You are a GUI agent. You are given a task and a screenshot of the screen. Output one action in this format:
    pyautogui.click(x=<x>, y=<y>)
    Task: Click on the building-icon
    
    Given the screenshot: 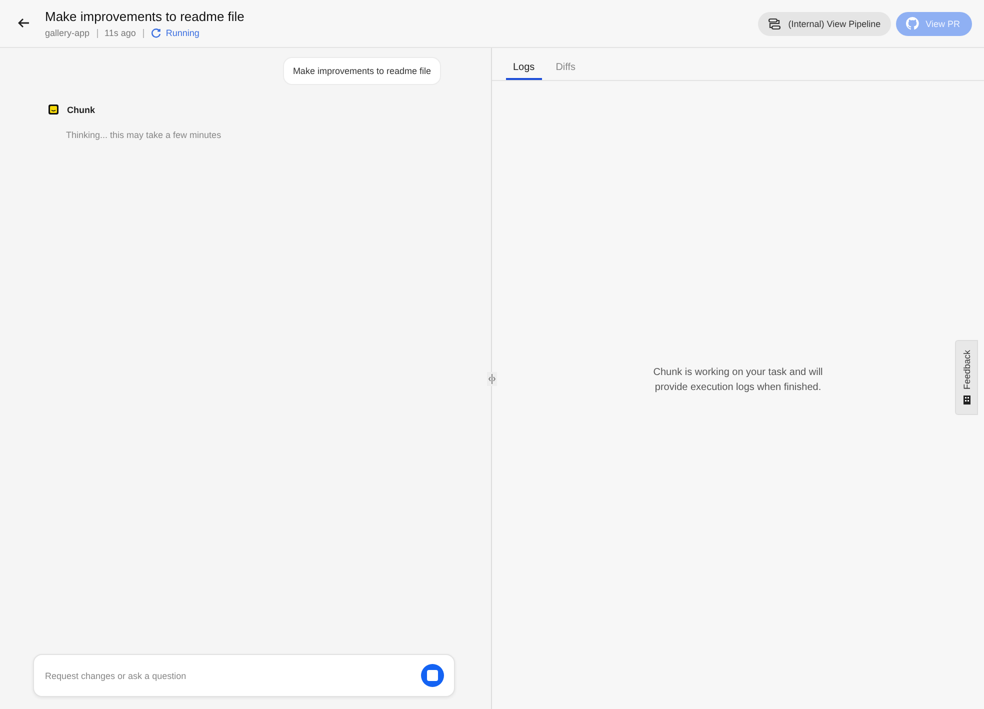 What is the action you would take?
    pyautogui.click(x=966, y=399)
    